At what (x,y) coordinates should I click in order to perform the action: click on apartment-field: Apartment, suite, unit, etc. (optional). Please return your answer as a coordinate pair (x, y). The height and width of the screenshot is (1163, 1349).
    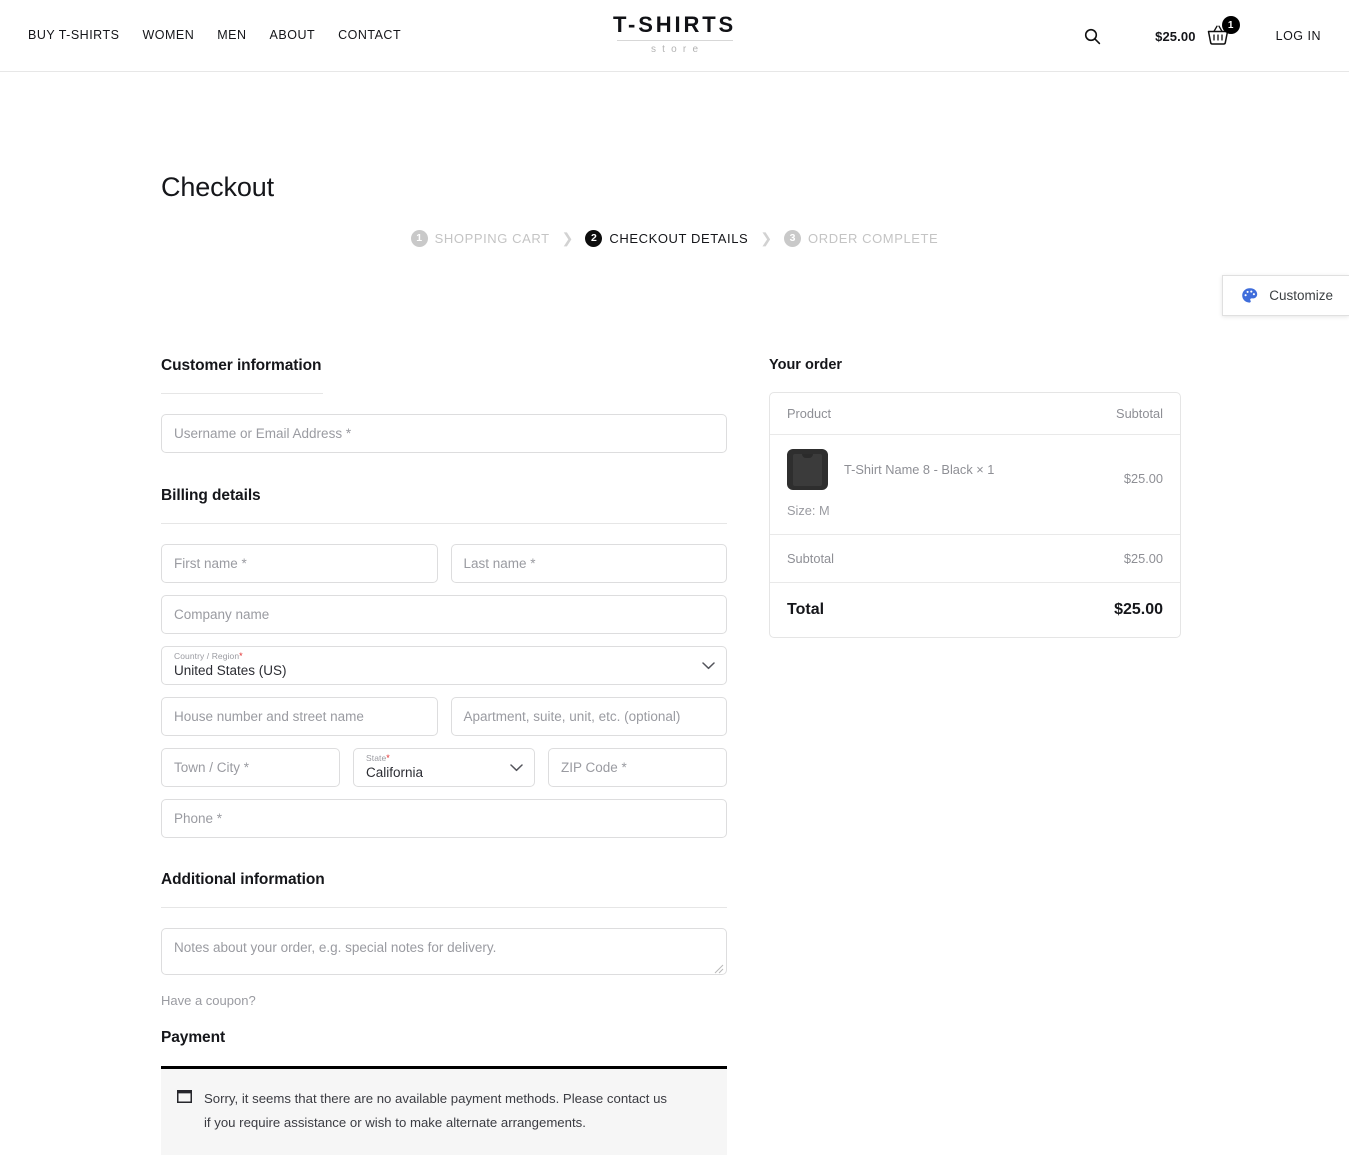
    Looking at the image, I should click on (588, 716).